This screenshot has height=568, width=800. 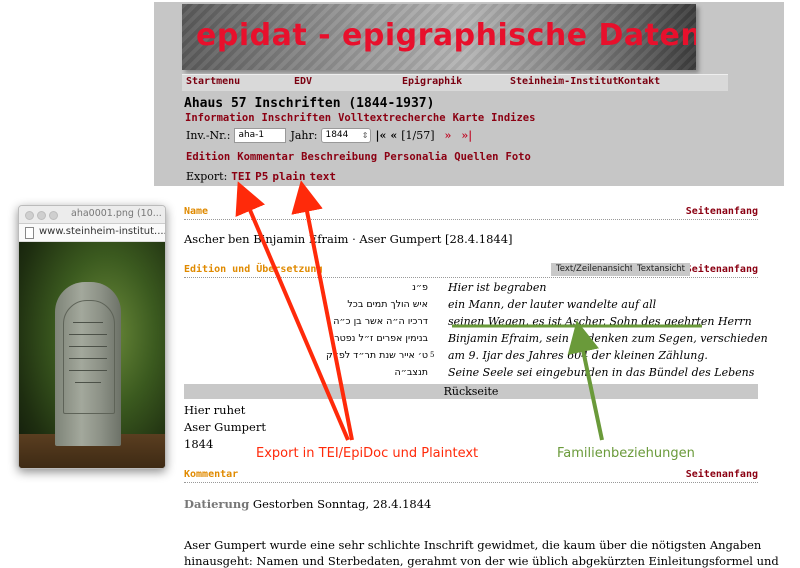 What do you see at coordinates (471, 212) in the screenshot?
I see `name-section-header: Name Seitenanfang` at bounding box center [471, 212].